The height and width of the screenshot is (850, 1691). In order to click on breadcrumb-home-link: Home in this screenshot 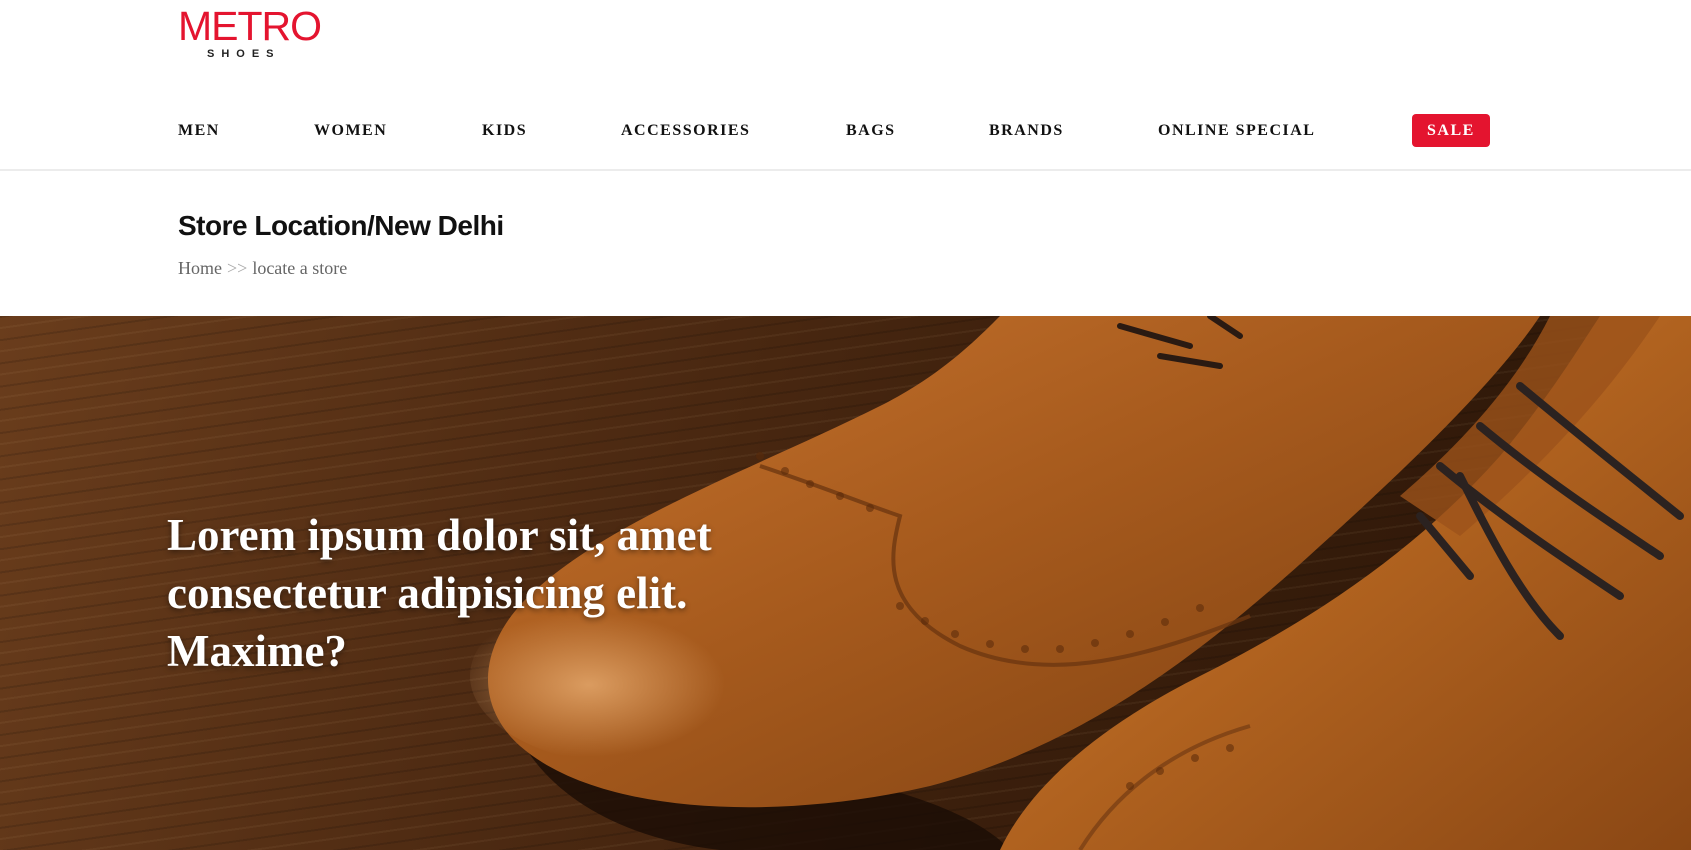, I will do `click(200, 268)`.